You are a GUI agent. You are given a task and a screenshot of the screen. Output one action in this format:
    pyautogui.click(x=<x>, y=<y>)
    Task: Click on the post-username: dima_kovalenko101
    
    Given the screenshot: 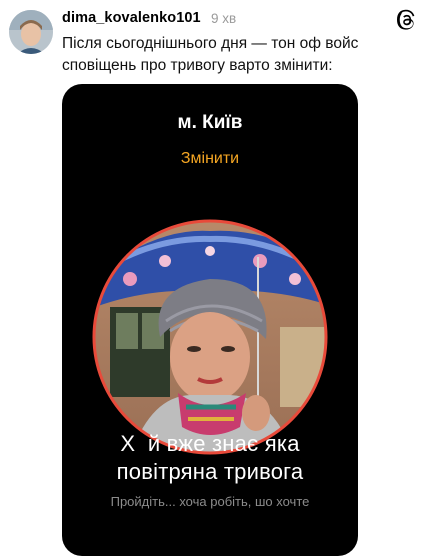 What is the action you would take?
    pyautogui.click(x=131, y=18)
    